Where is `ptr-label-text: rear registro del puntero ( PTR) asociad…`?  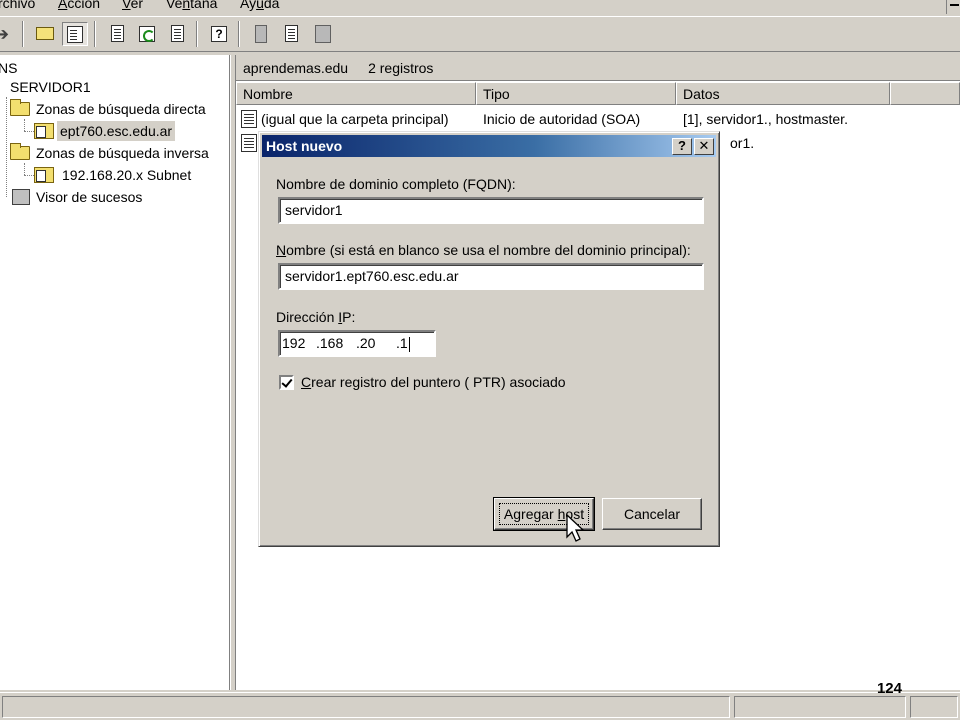
ptr-label-text: rear registro del puntero ( PTR) asociad… is located at coordinates (438, 382).